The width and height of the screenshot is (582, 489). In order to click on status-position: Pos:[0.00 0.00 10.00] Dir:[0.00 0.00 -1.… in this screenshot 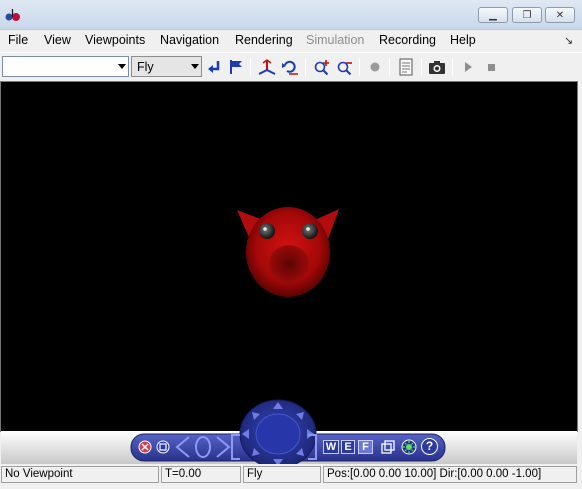, I will do `click(450, 474)`.